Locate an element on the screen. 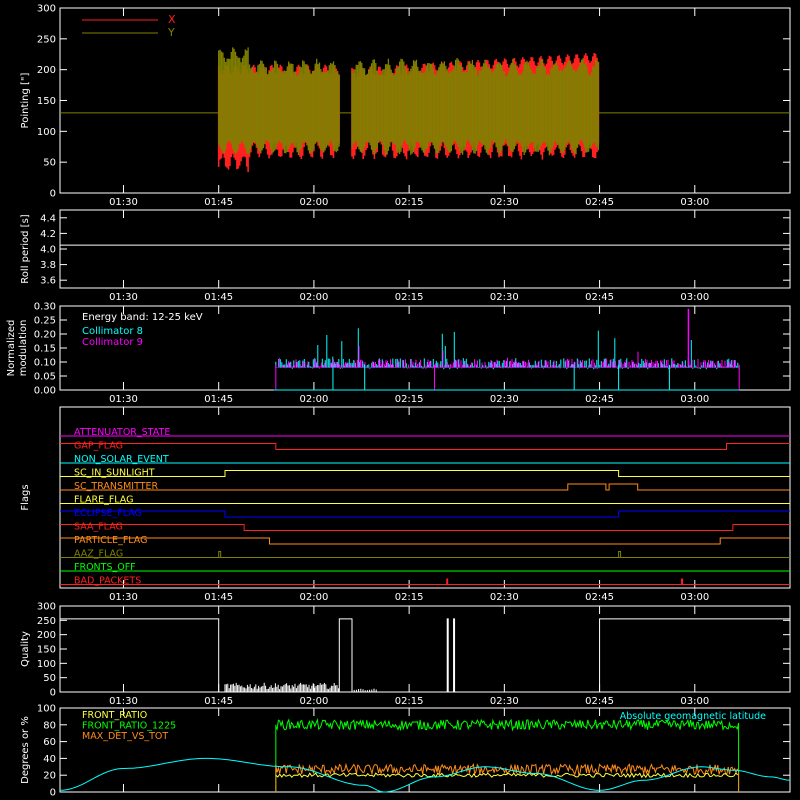 The image size is (800, 800). y-axis-label: Flags is located at coordinates (25, 497).